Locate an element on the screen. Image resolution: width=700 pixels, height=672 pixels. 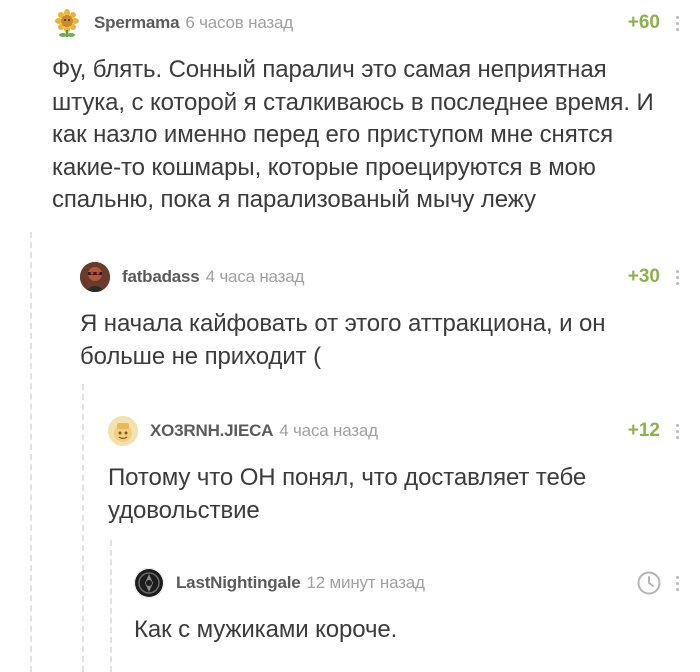
character-avatar-icon is located at coordinates (95, 277).